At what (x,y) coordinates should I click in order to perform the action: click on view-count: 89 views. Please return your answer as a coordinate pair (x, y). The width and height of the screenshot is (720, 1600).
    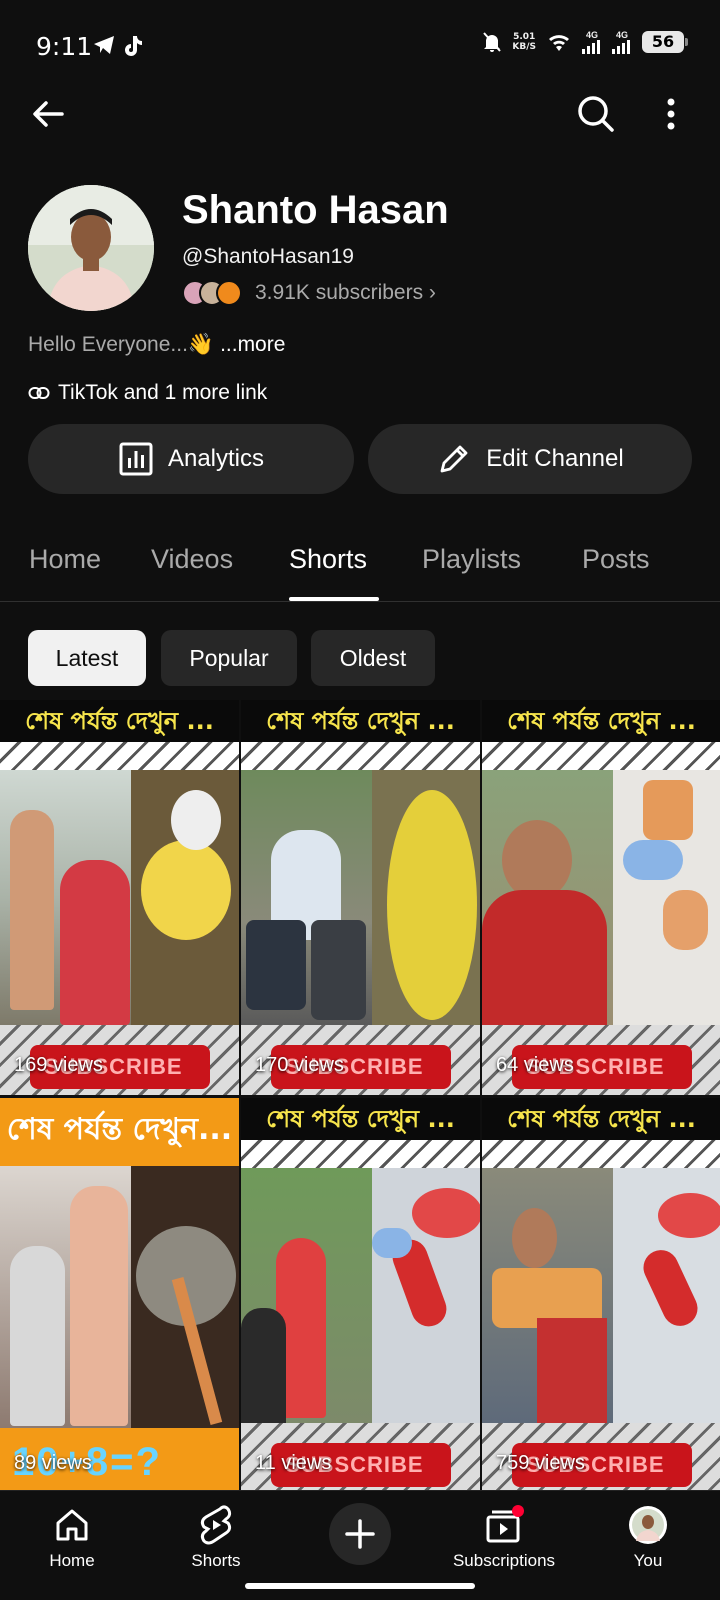
    Looking at the image, I should click on (53, 1463).